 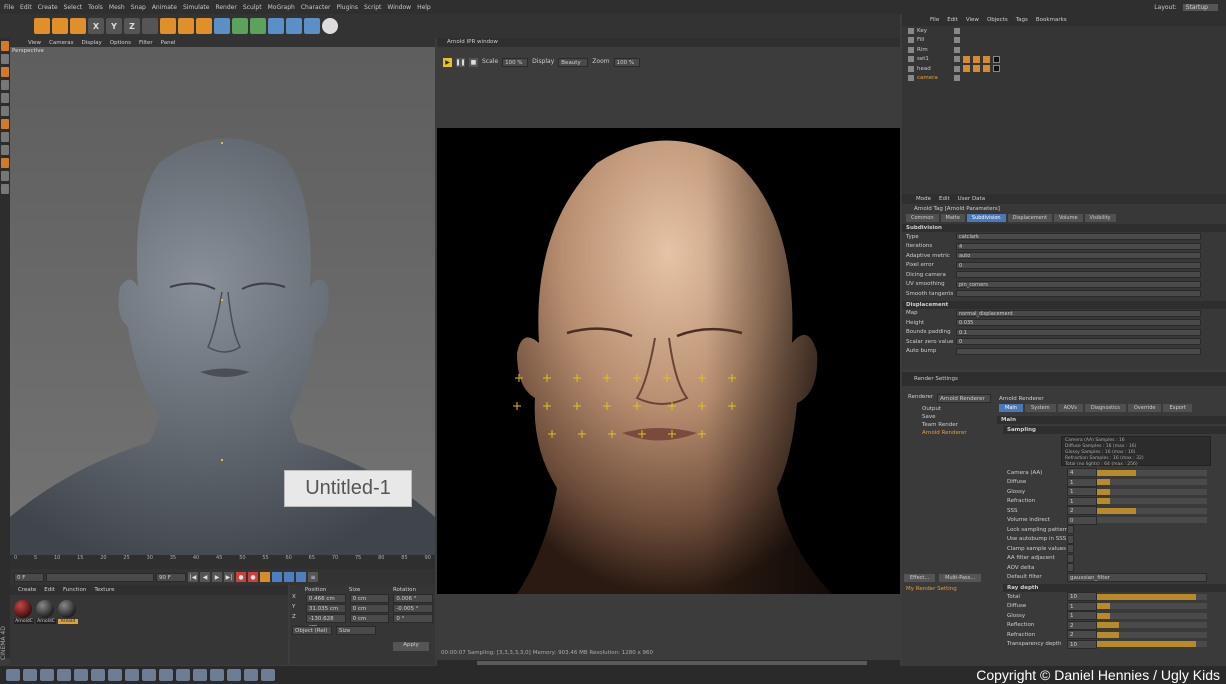 I want to click on slider-value: 0, so click(x=1082, y=520).